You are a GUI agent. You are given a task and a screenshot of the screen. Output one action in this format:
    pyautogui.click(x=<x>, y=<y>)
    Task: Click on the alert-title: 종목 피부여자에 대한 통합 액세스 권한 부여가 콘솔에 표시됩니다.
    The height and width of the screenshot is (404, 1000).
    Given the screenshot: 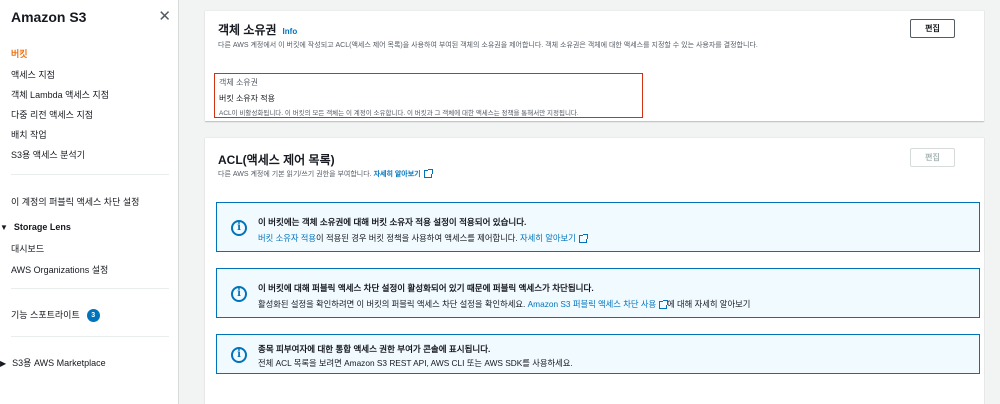 What is the action you would take?
    pyautogui.click(x=374, y=349)
    